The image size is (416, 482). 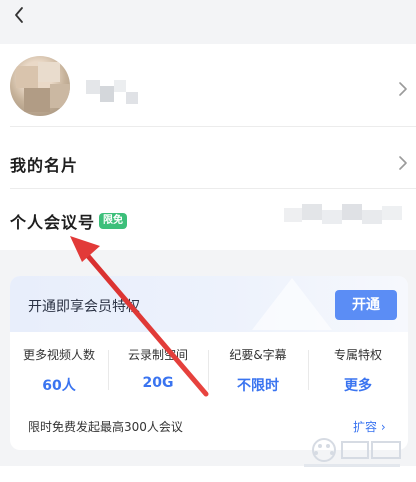 What do you see at coordinates (44, 164) in the screenshot?
I see `my-card-label: 我的名片` at bounding box center [44, 164].